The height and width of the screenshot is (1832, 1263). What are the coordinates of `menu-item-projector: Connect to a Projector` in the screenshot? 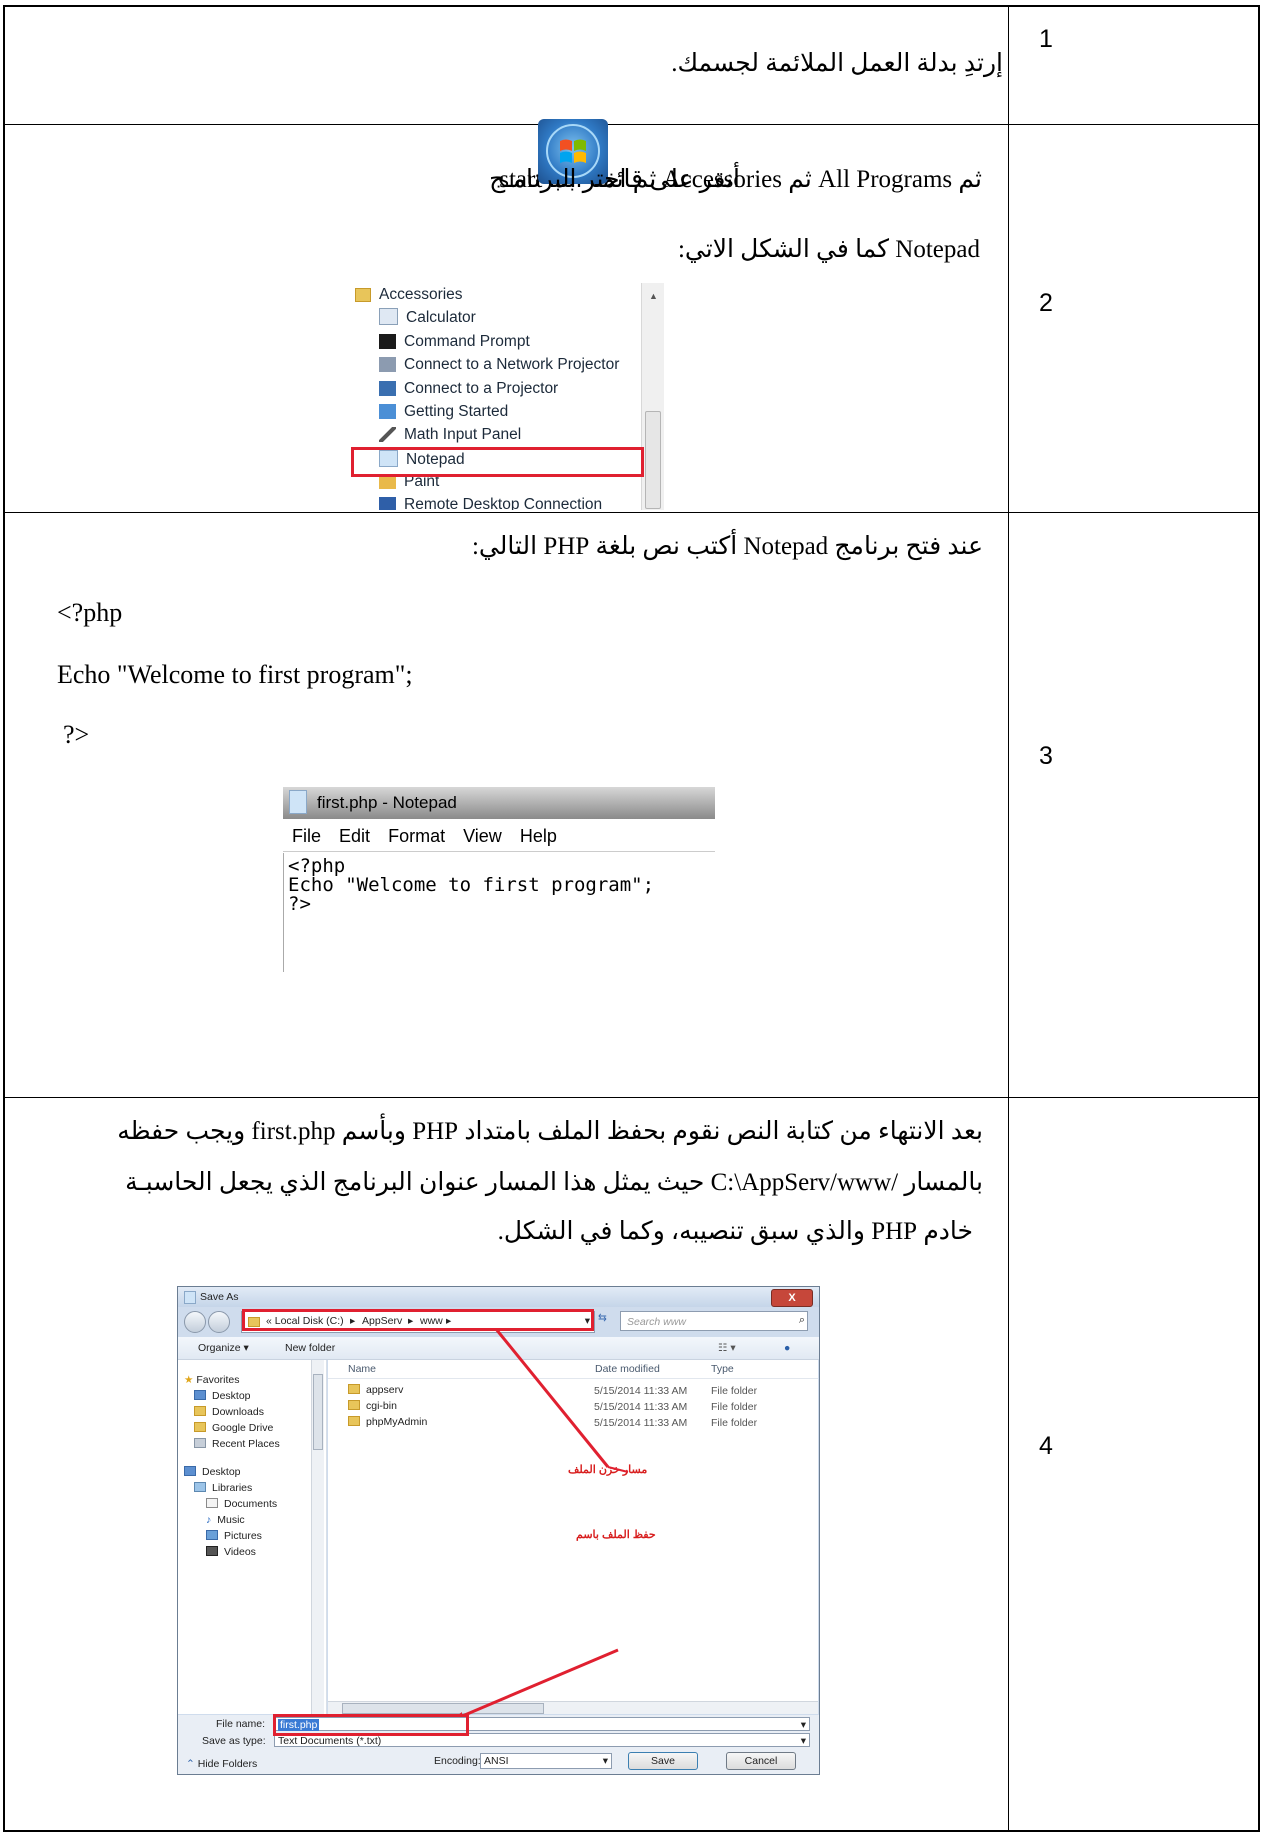 It's located at (468, 389).